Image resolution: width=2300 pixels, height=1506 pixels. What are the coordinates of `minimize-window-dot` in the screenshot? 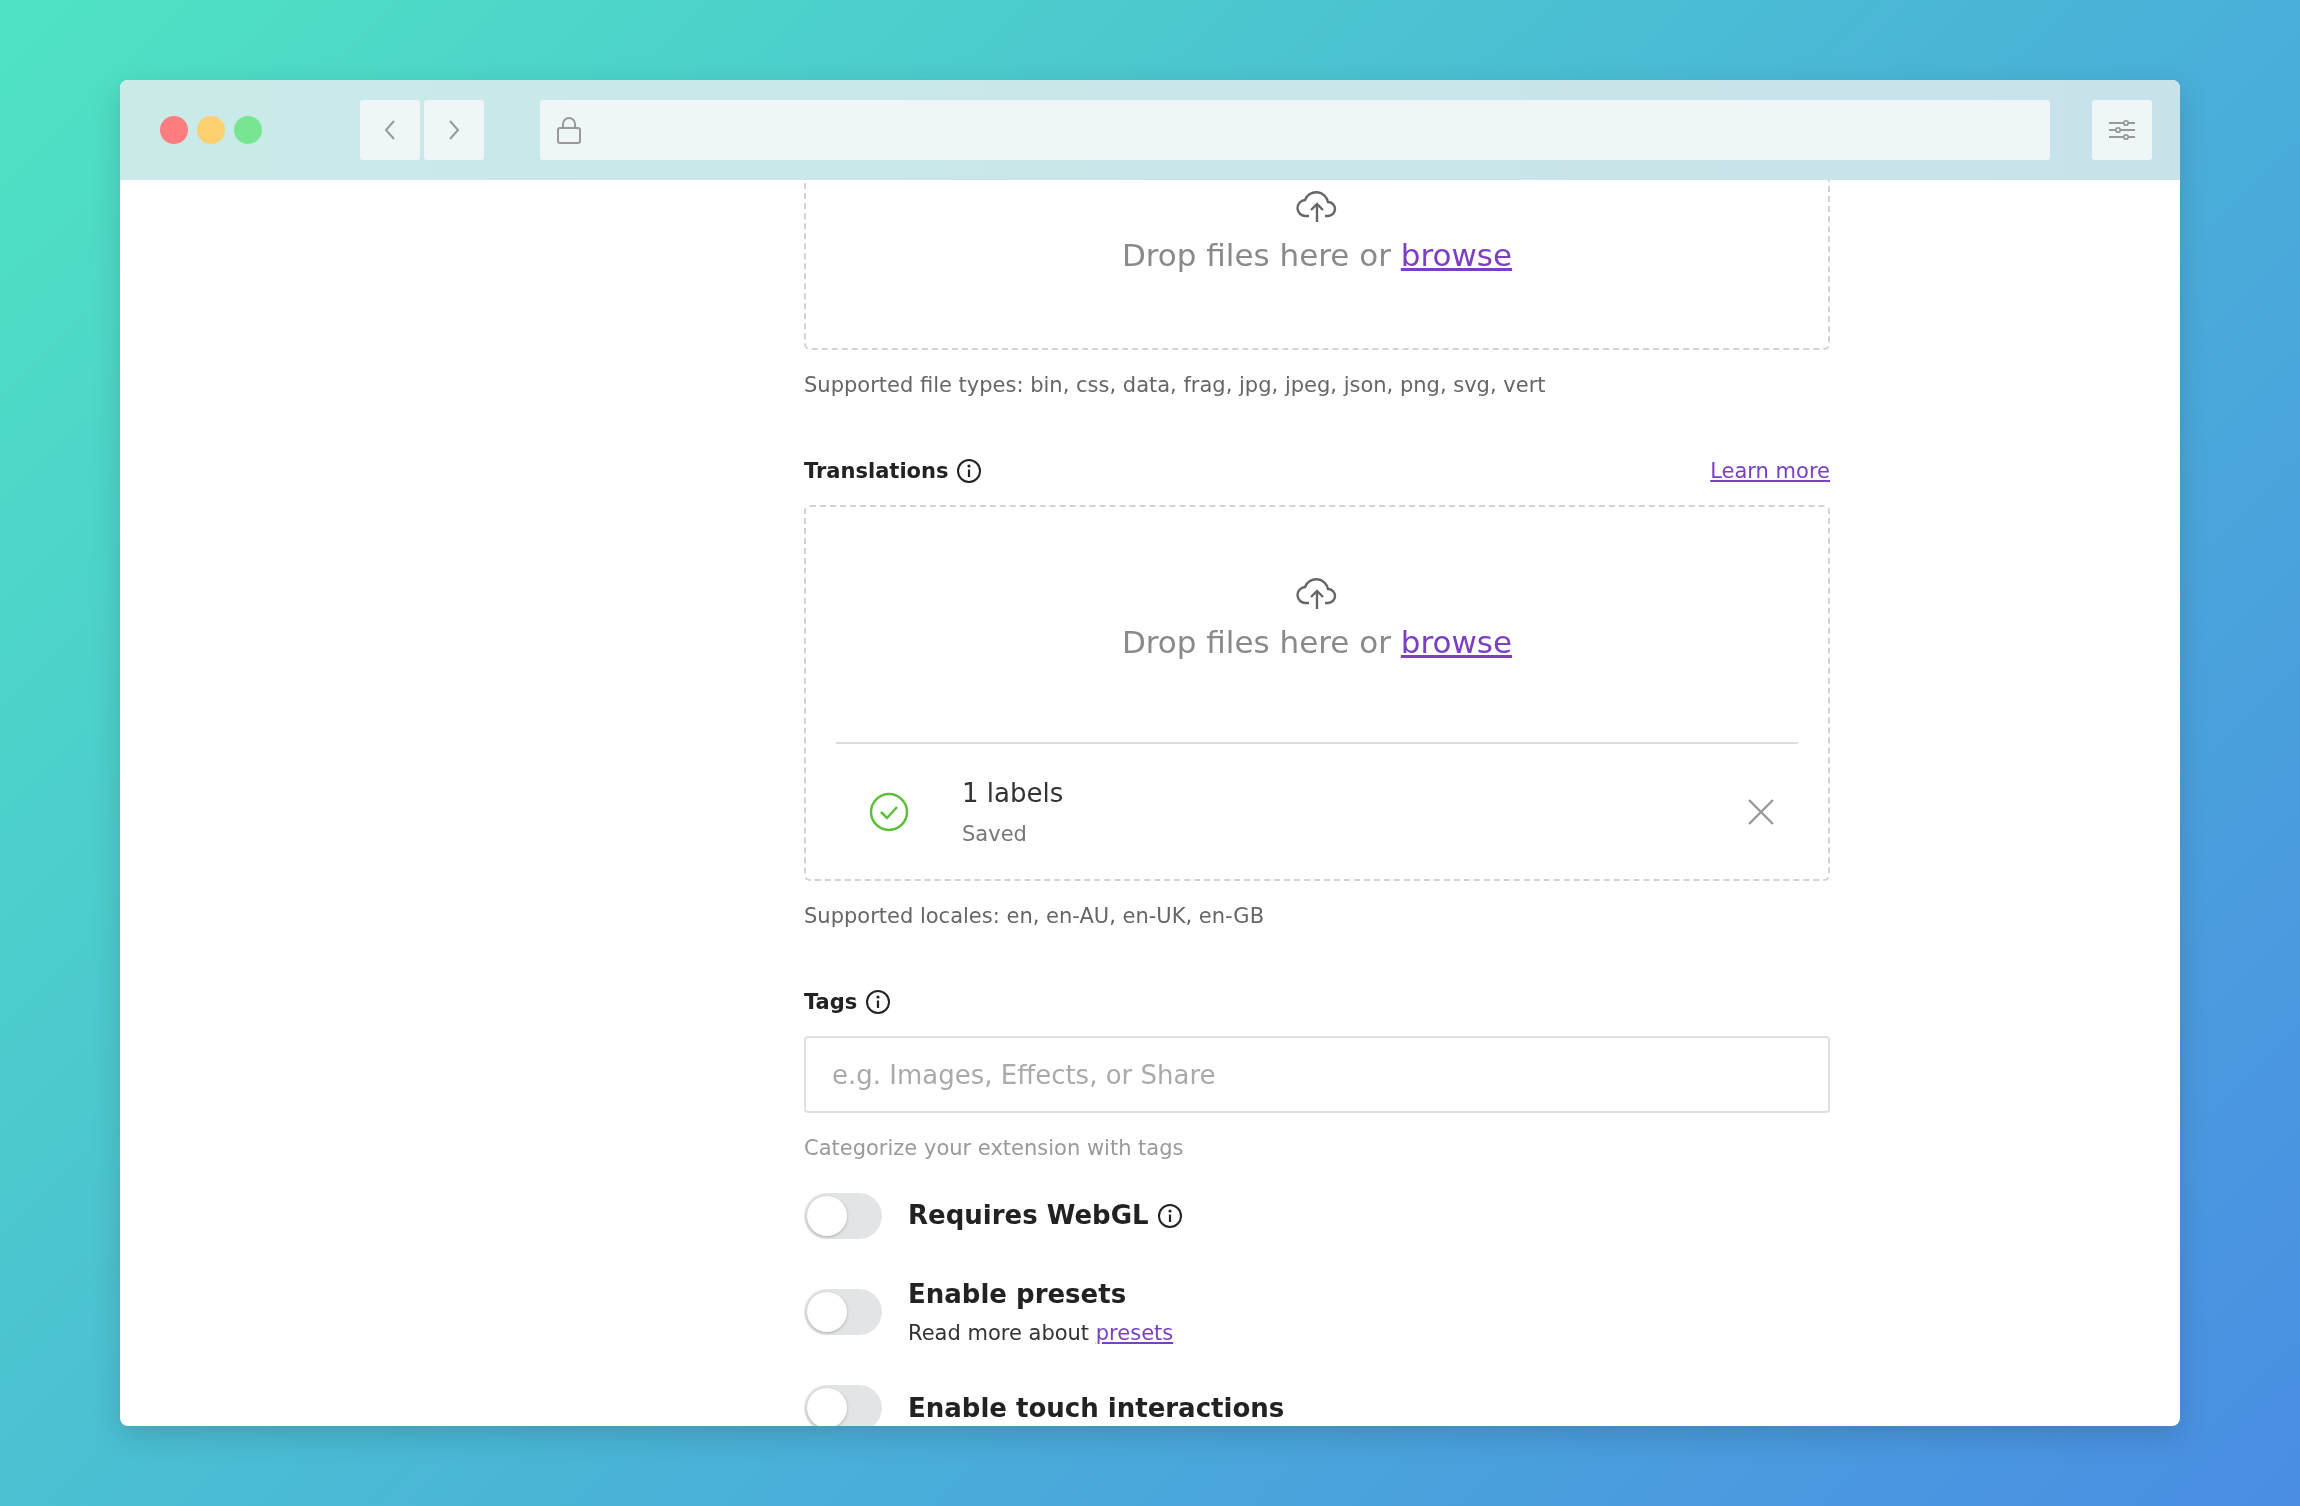 It's located at (211, 130).